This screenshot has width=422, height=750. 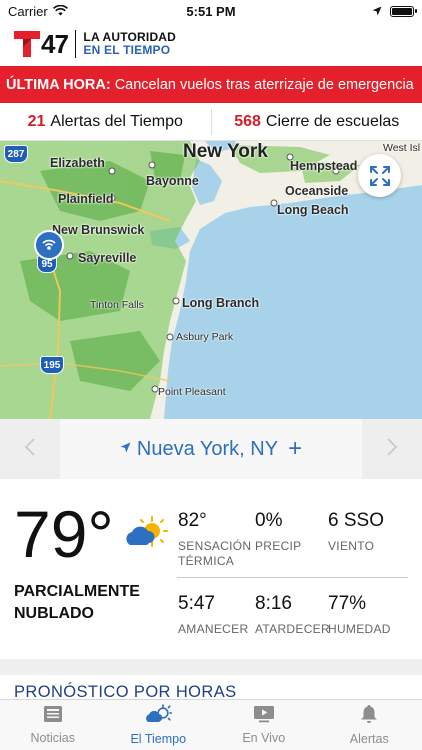 I want to click on map-label-long-branch: Long Branch, so click(x=221, y=303).